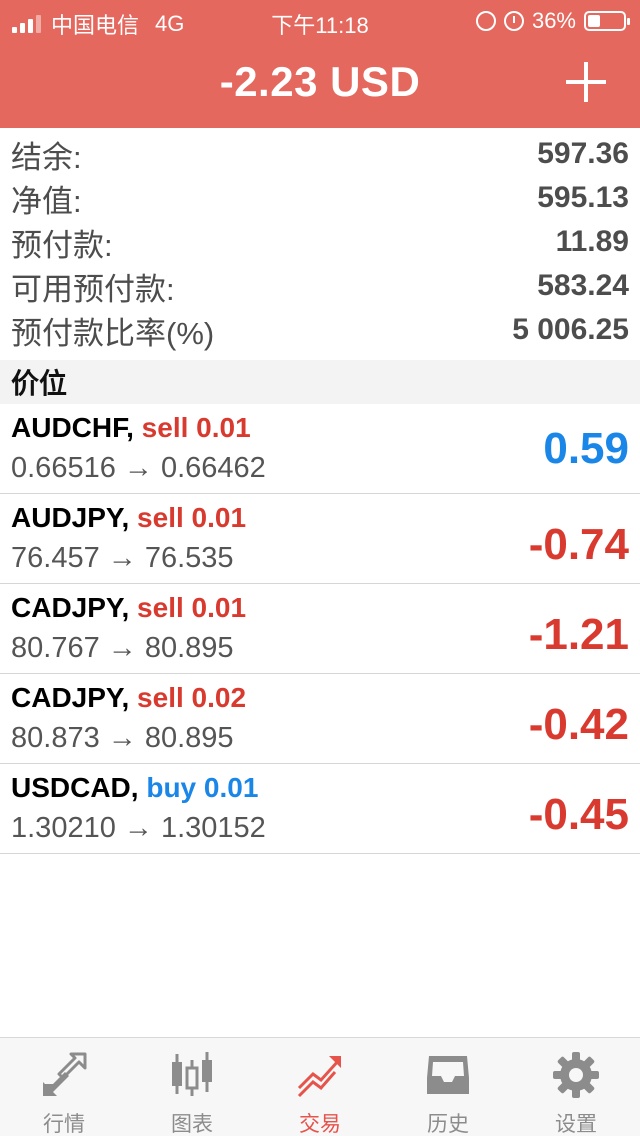 Image resolution: width=640 pixels, height=1136 pixels. Describe the element at coordinates (192, 1124) in the screenshot. I see `tab-label: 图表` at that location.